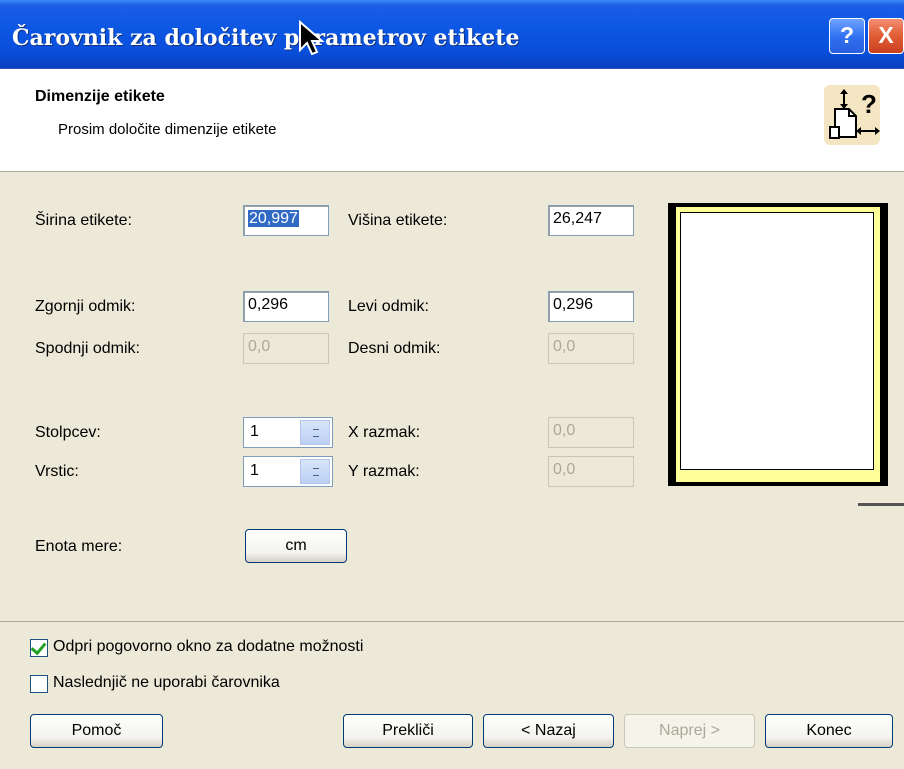 This screenshot has height=769, width=904. What do you see at coordinates (408, 731) in the screenshot?
I see `cancel-button: Prekliči` at bounding box center [408, 731].